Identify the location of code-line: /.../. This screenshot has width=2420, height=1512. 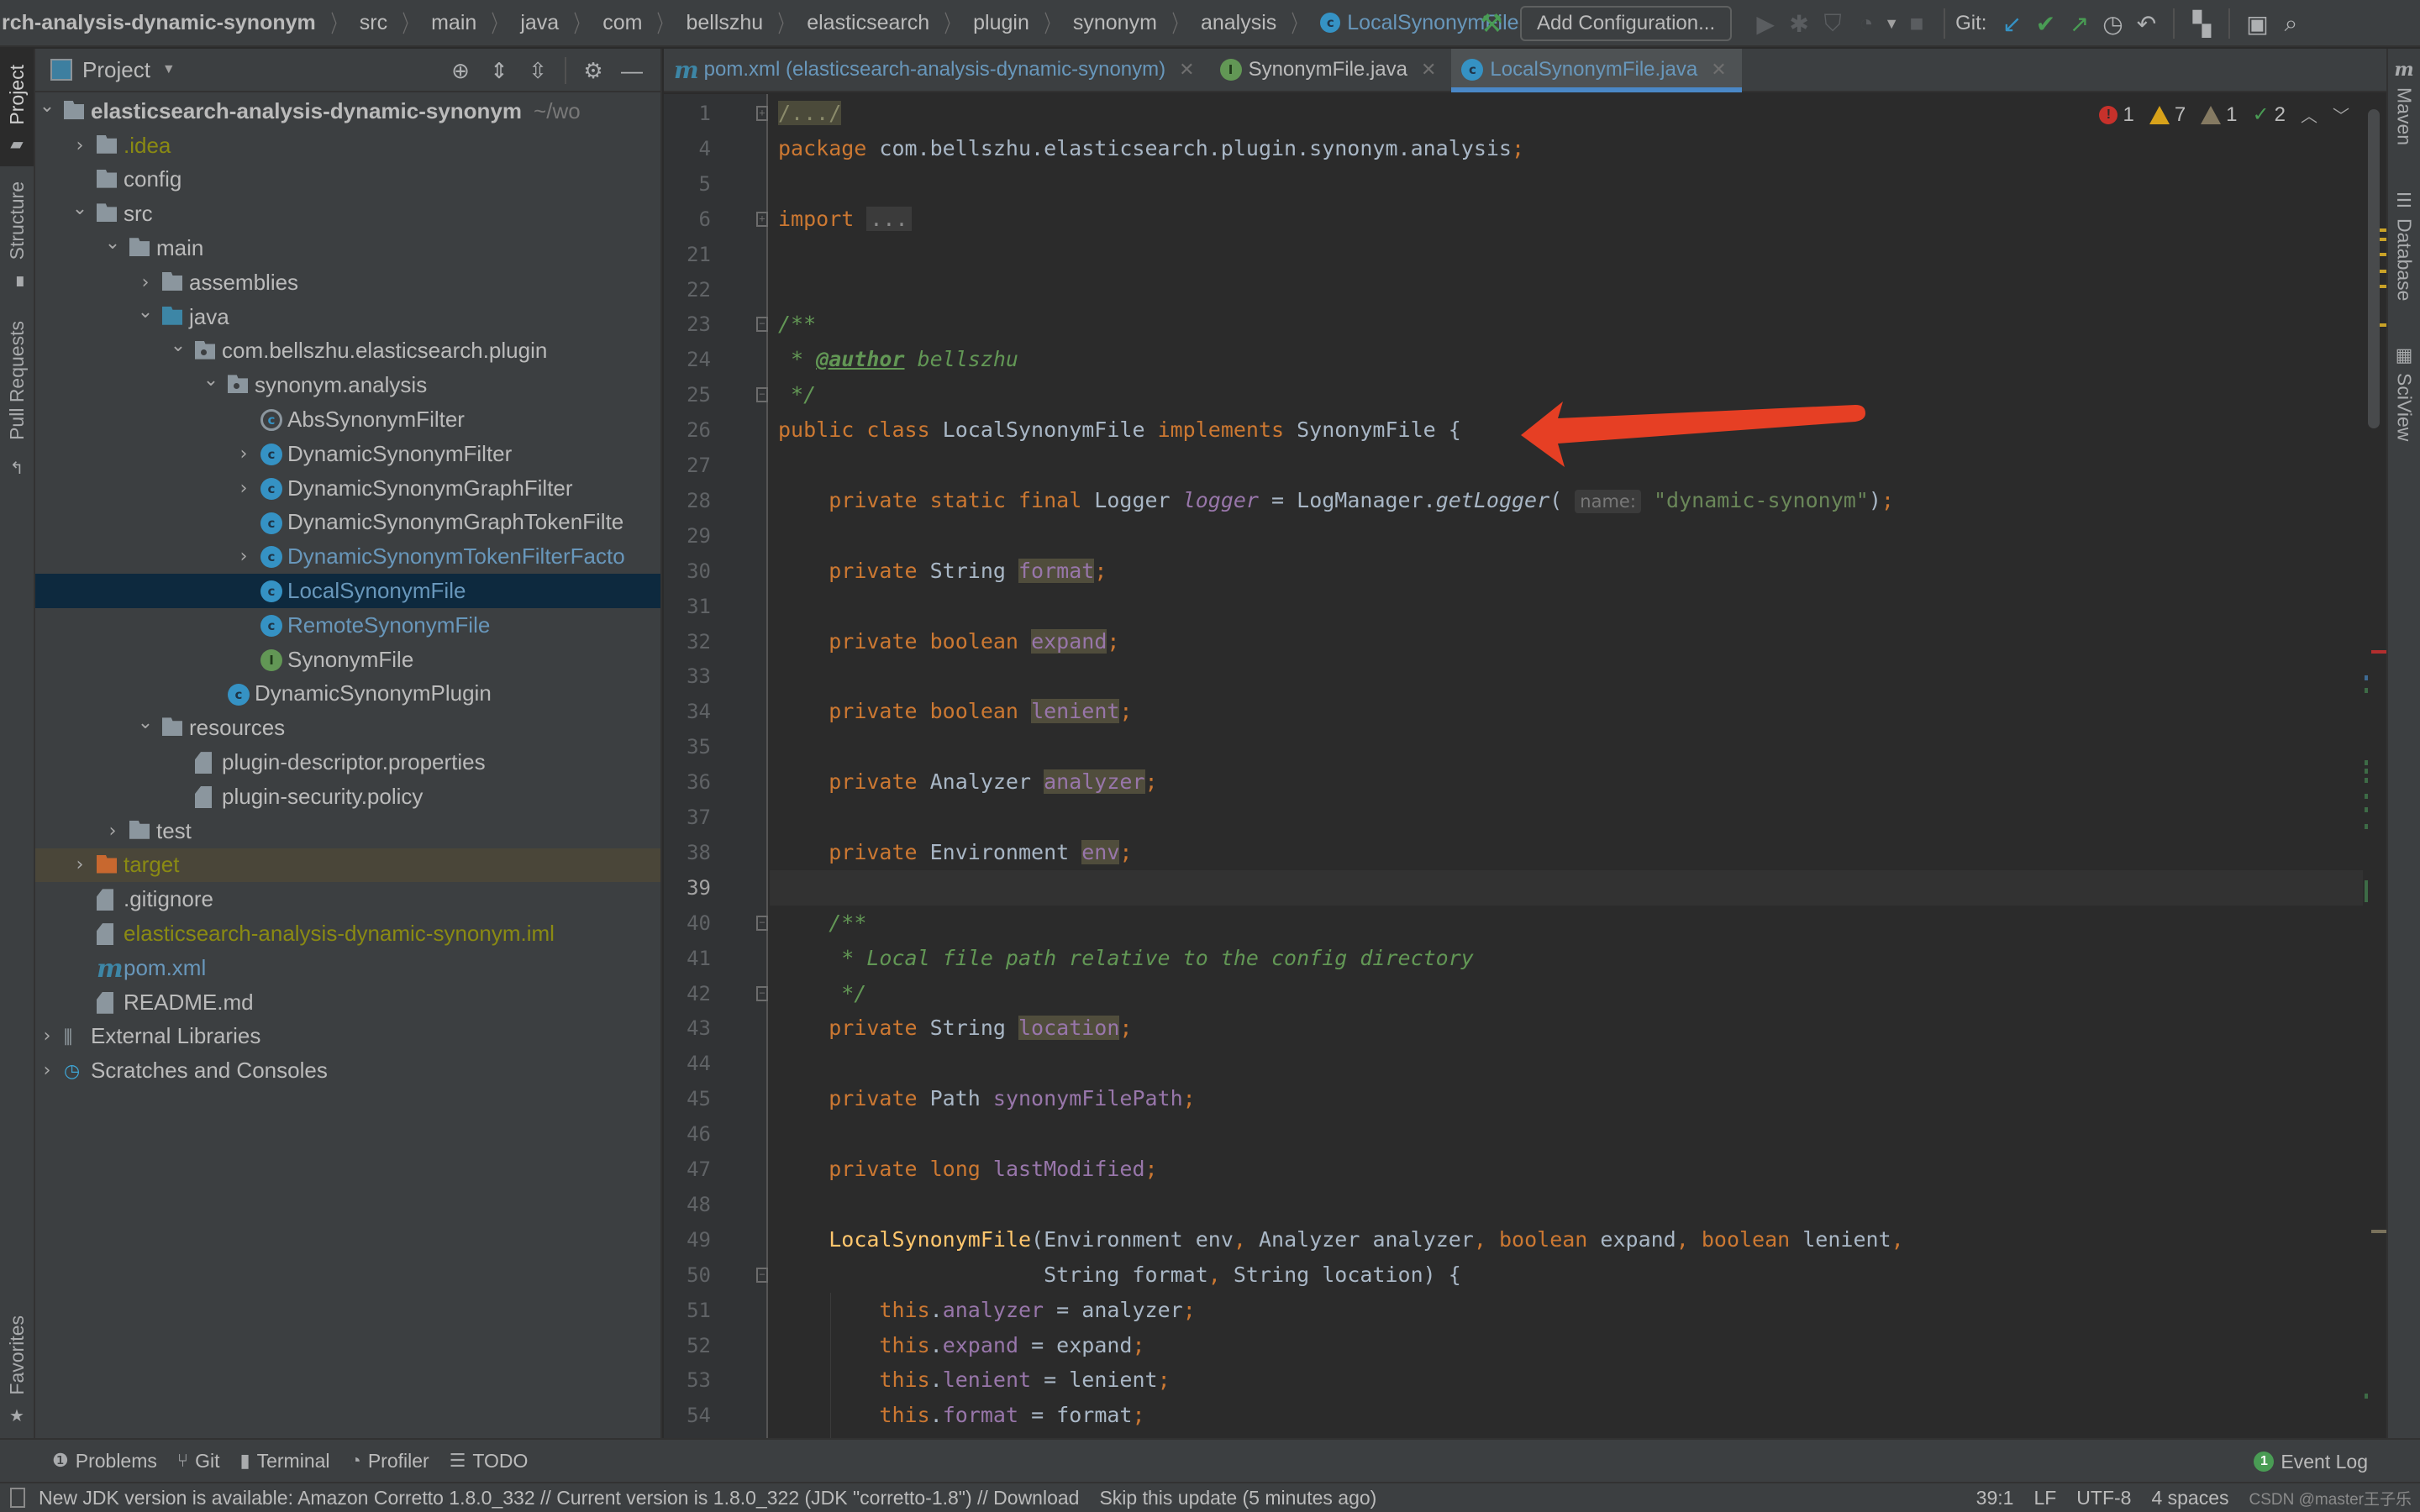
(810, 113).